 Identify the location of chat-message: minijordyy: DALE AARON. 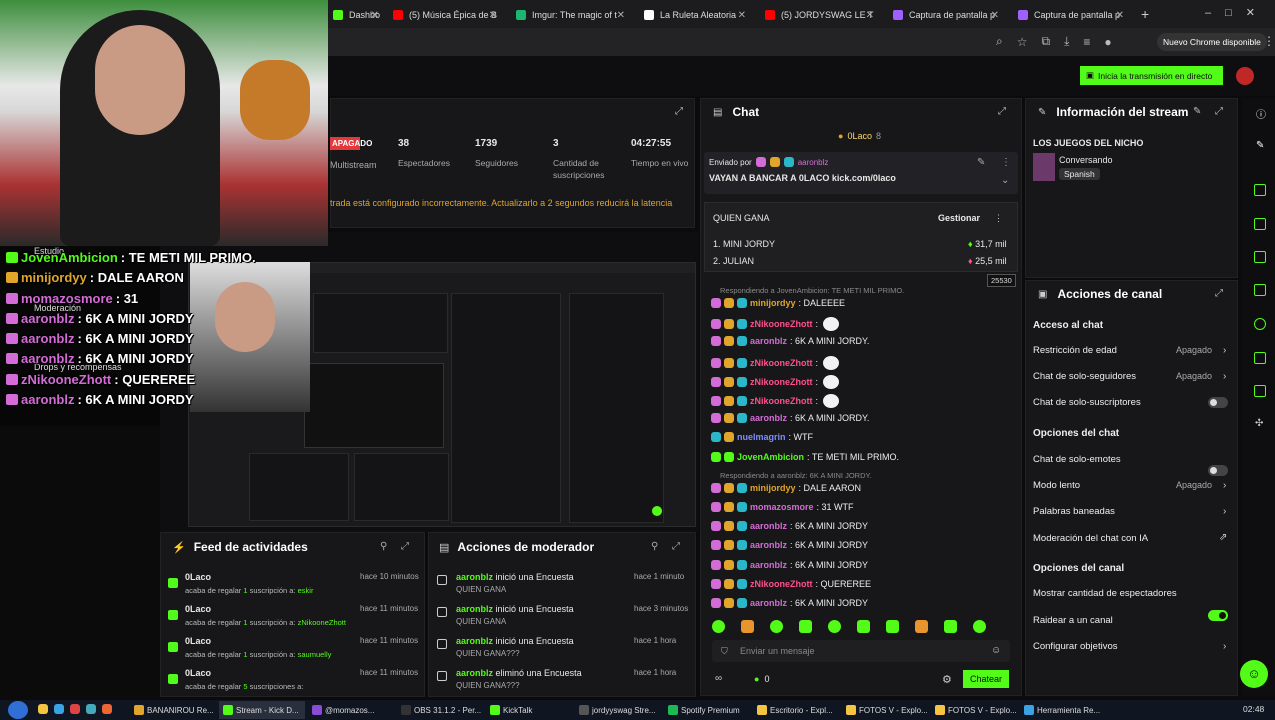
(786, 487).